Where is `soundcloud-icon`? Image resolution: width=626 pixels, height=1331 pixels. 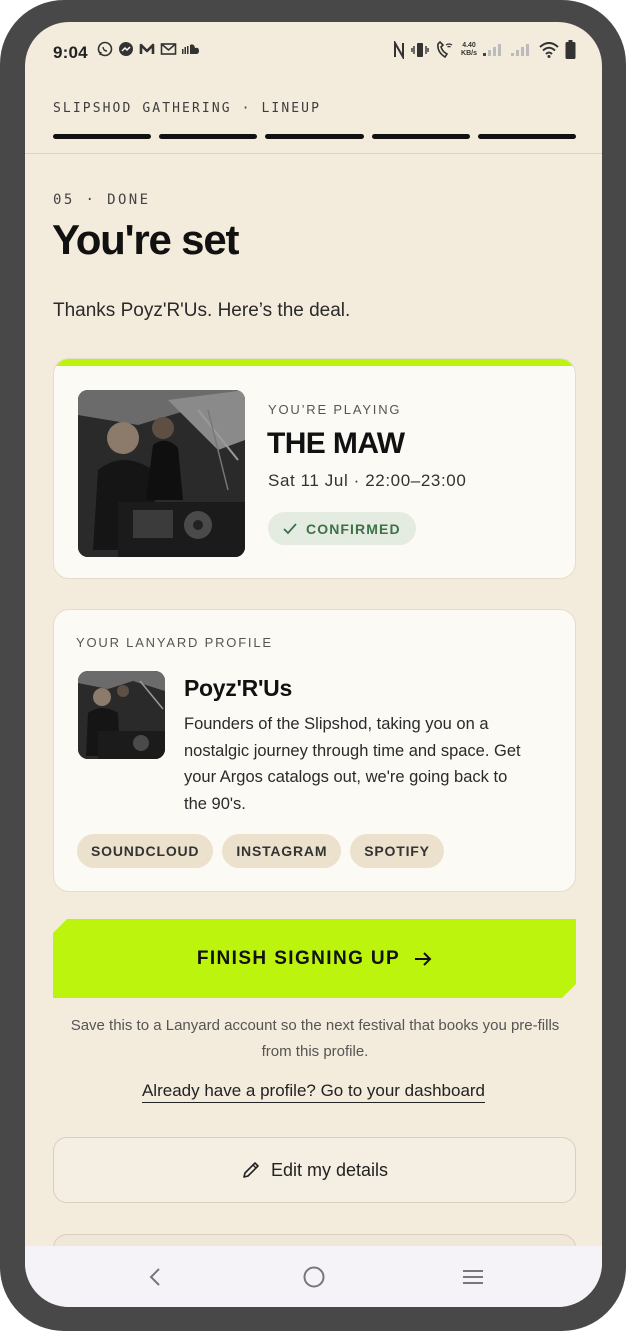 soundcloud-icon is located at coordinates (190, 49).